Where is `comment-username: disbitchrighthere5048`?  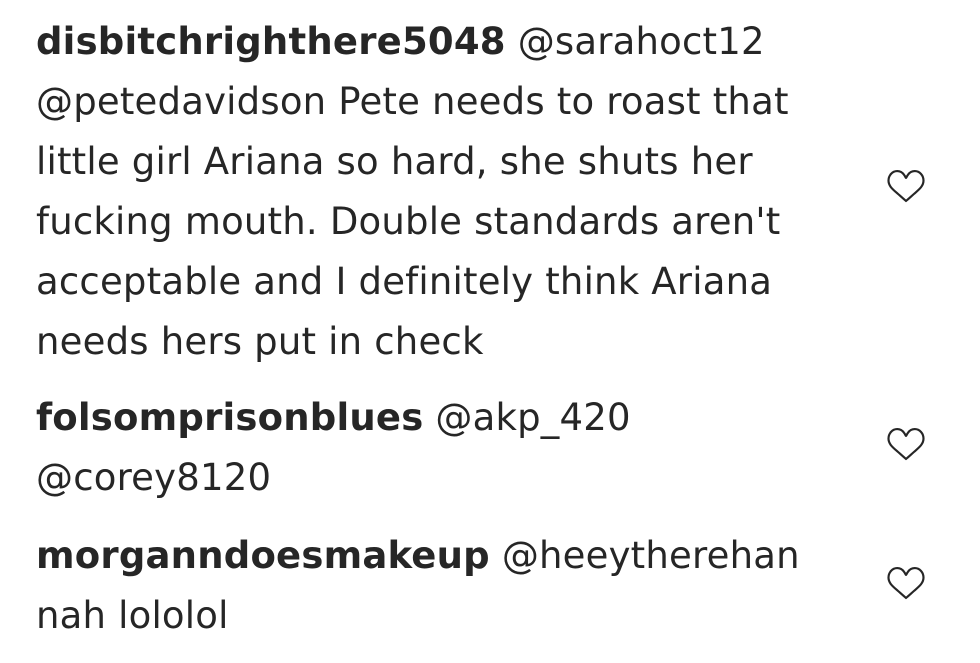 comment-username: disbitchrighthere5048 is located at coordinates (271, 41).